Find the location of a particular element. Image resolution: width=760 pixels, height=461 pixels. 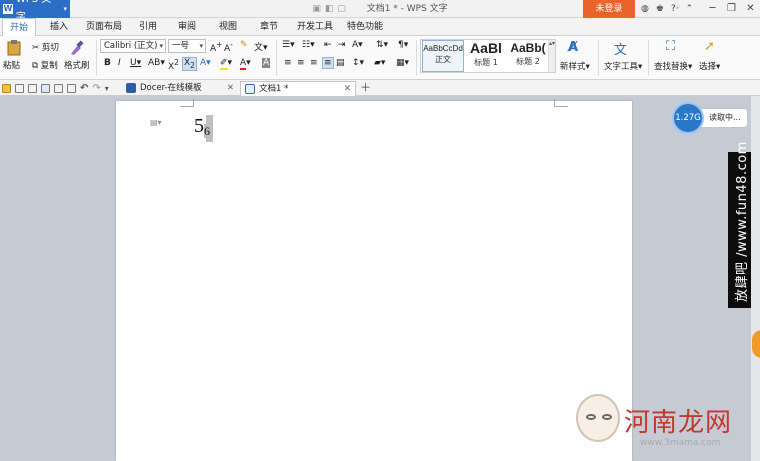

phonetic-icon: 文▾ is located at coordinates (261, 46).